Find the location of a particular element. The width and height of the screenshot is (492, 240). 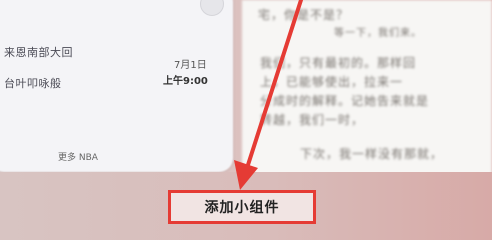

add-widget-label: 添加小组件 is located at coordinates (242, 208).